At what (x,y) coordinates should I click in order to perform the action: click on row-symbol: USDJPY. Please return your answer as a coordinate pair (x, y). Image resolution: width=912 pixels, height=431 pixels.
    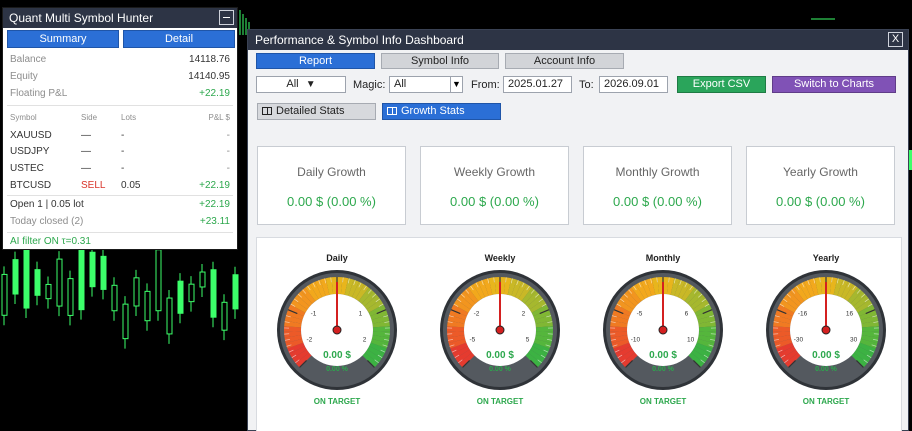
    Looking at the image, I should click on (30, 151).